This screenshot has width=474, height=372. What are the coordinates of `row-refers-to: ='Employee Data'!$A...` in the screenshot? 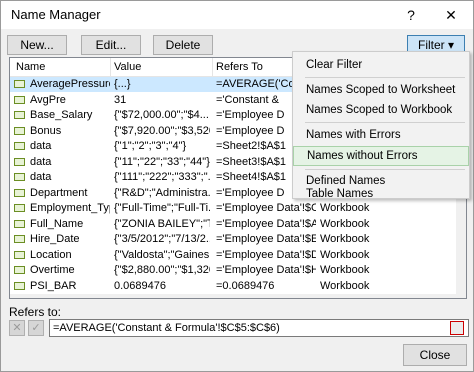 It's located at (266, 223).